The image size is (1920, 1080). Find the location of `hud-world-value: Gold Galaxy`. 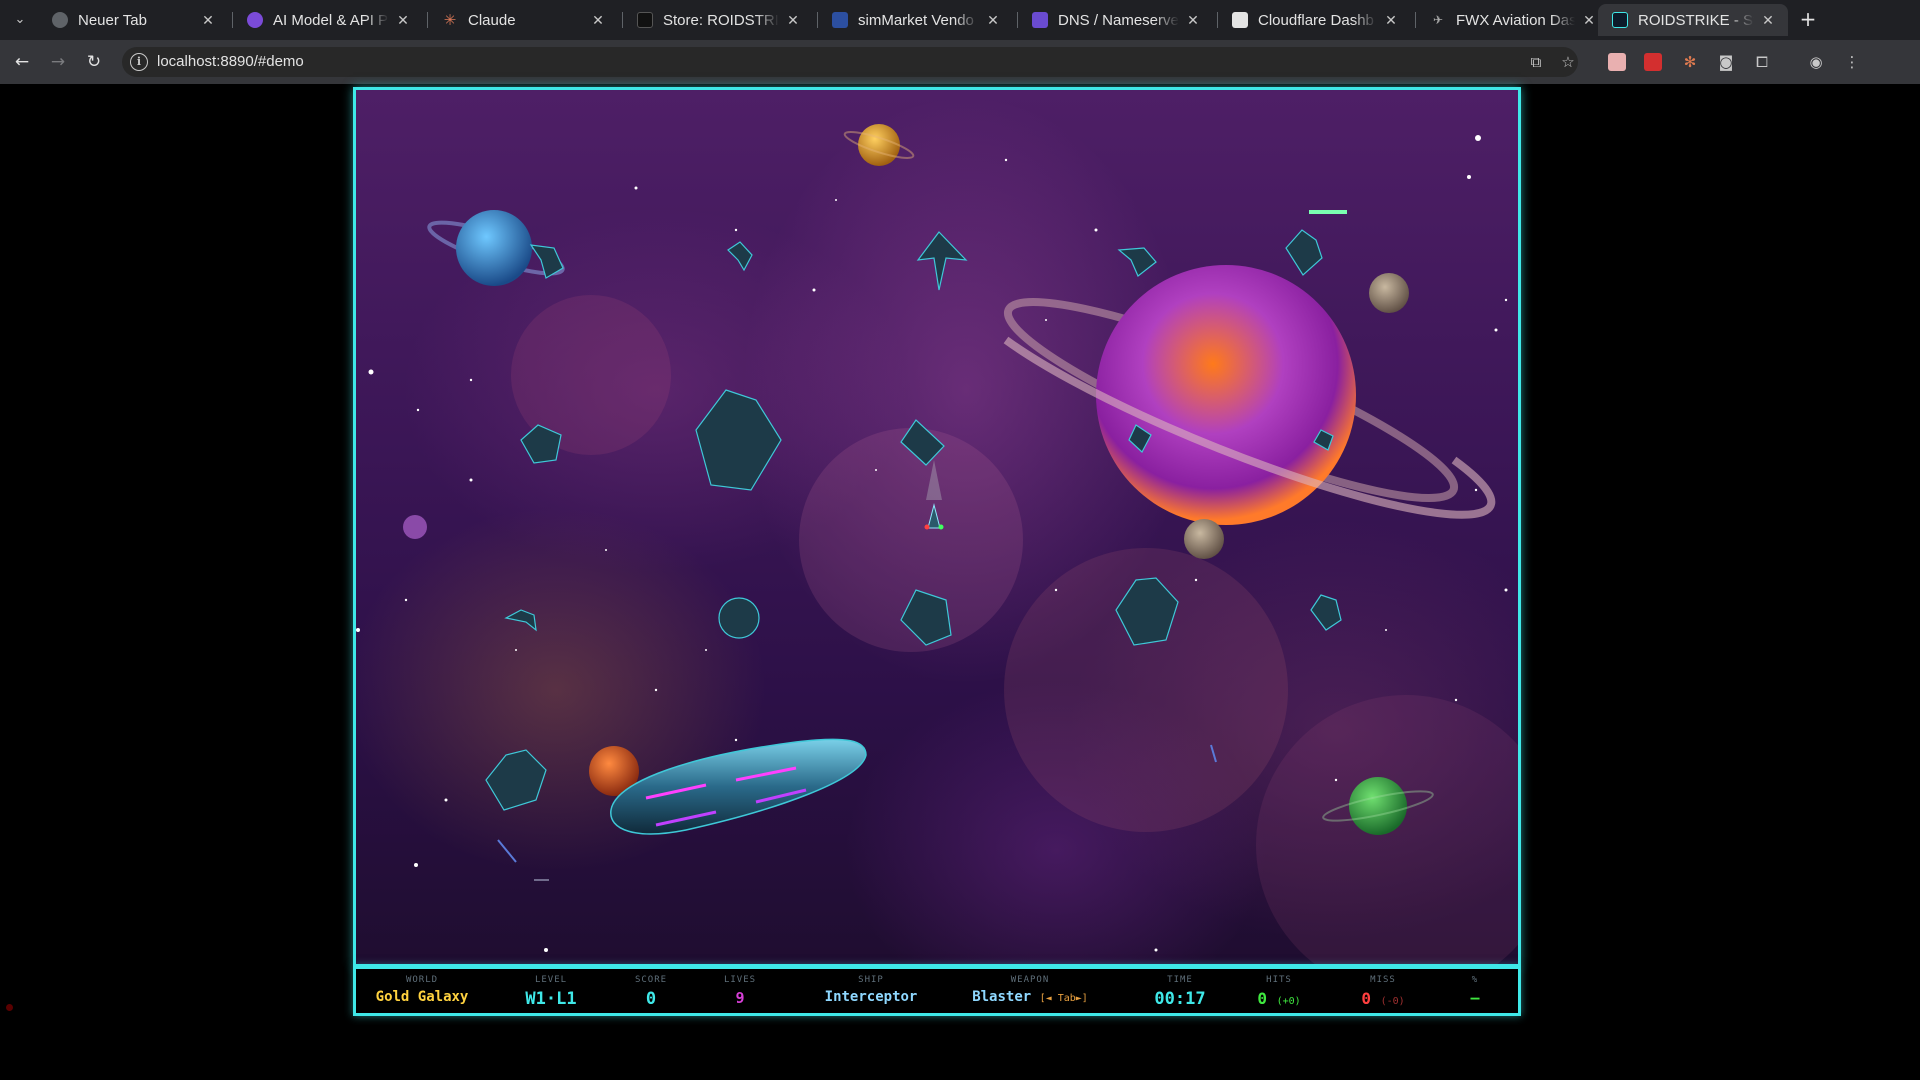

hud-world-value: Gold Galaxy is located at coordinates (422, 997).